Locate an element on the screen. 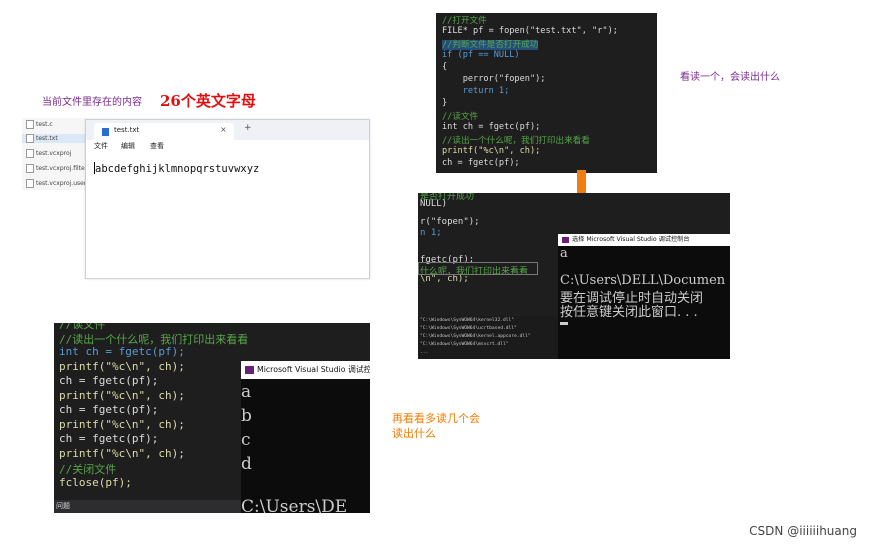 The height and width of the screenshot is (550, 873). file-item: test.vcxproj.filters is located at coordinates (58, 168).